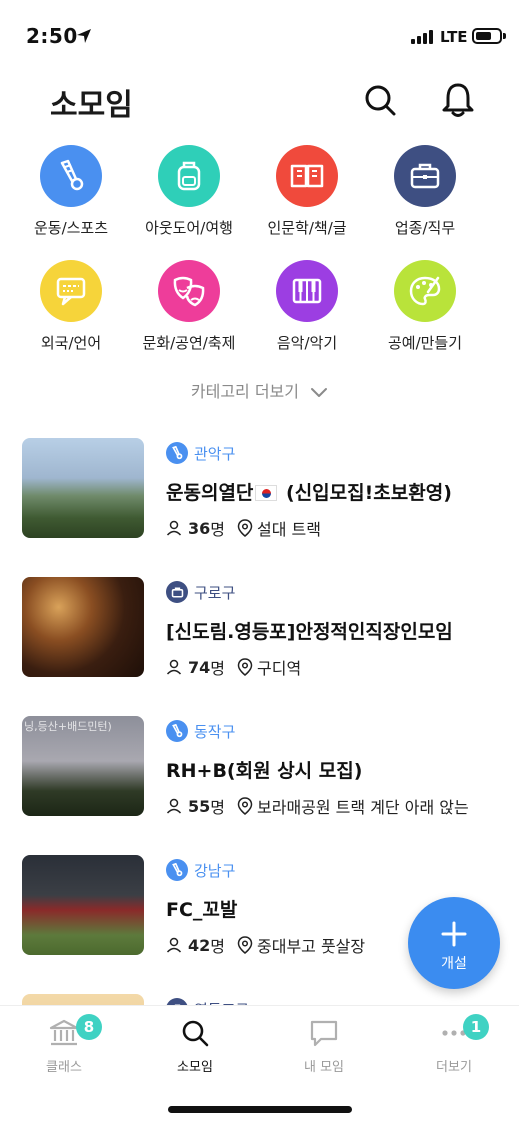 This screenshot has height=1125, width=519. Describe the element at coordinates (84, 36) in the screenshot. I see `location-arrow-icon` at that location.